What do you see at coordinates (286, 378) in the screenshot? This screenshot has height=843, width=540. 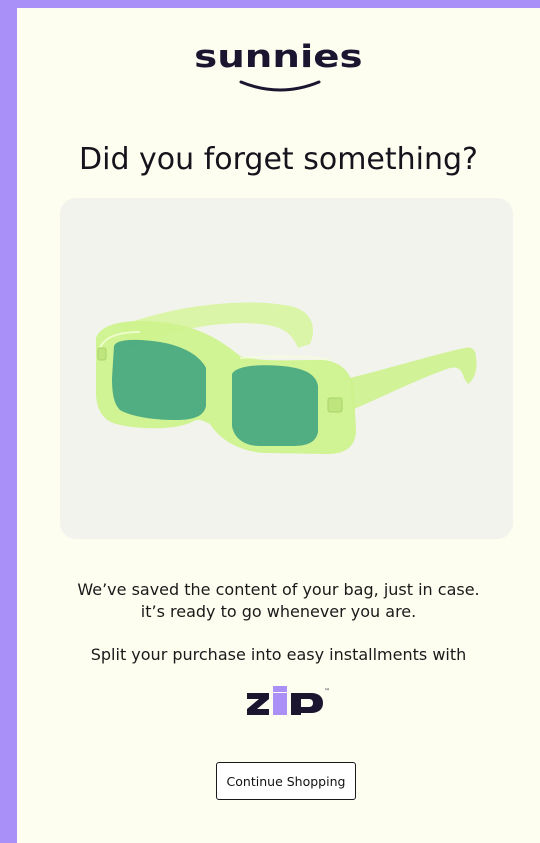 I see `sunglasses-image` at bounding box center [286, 378].